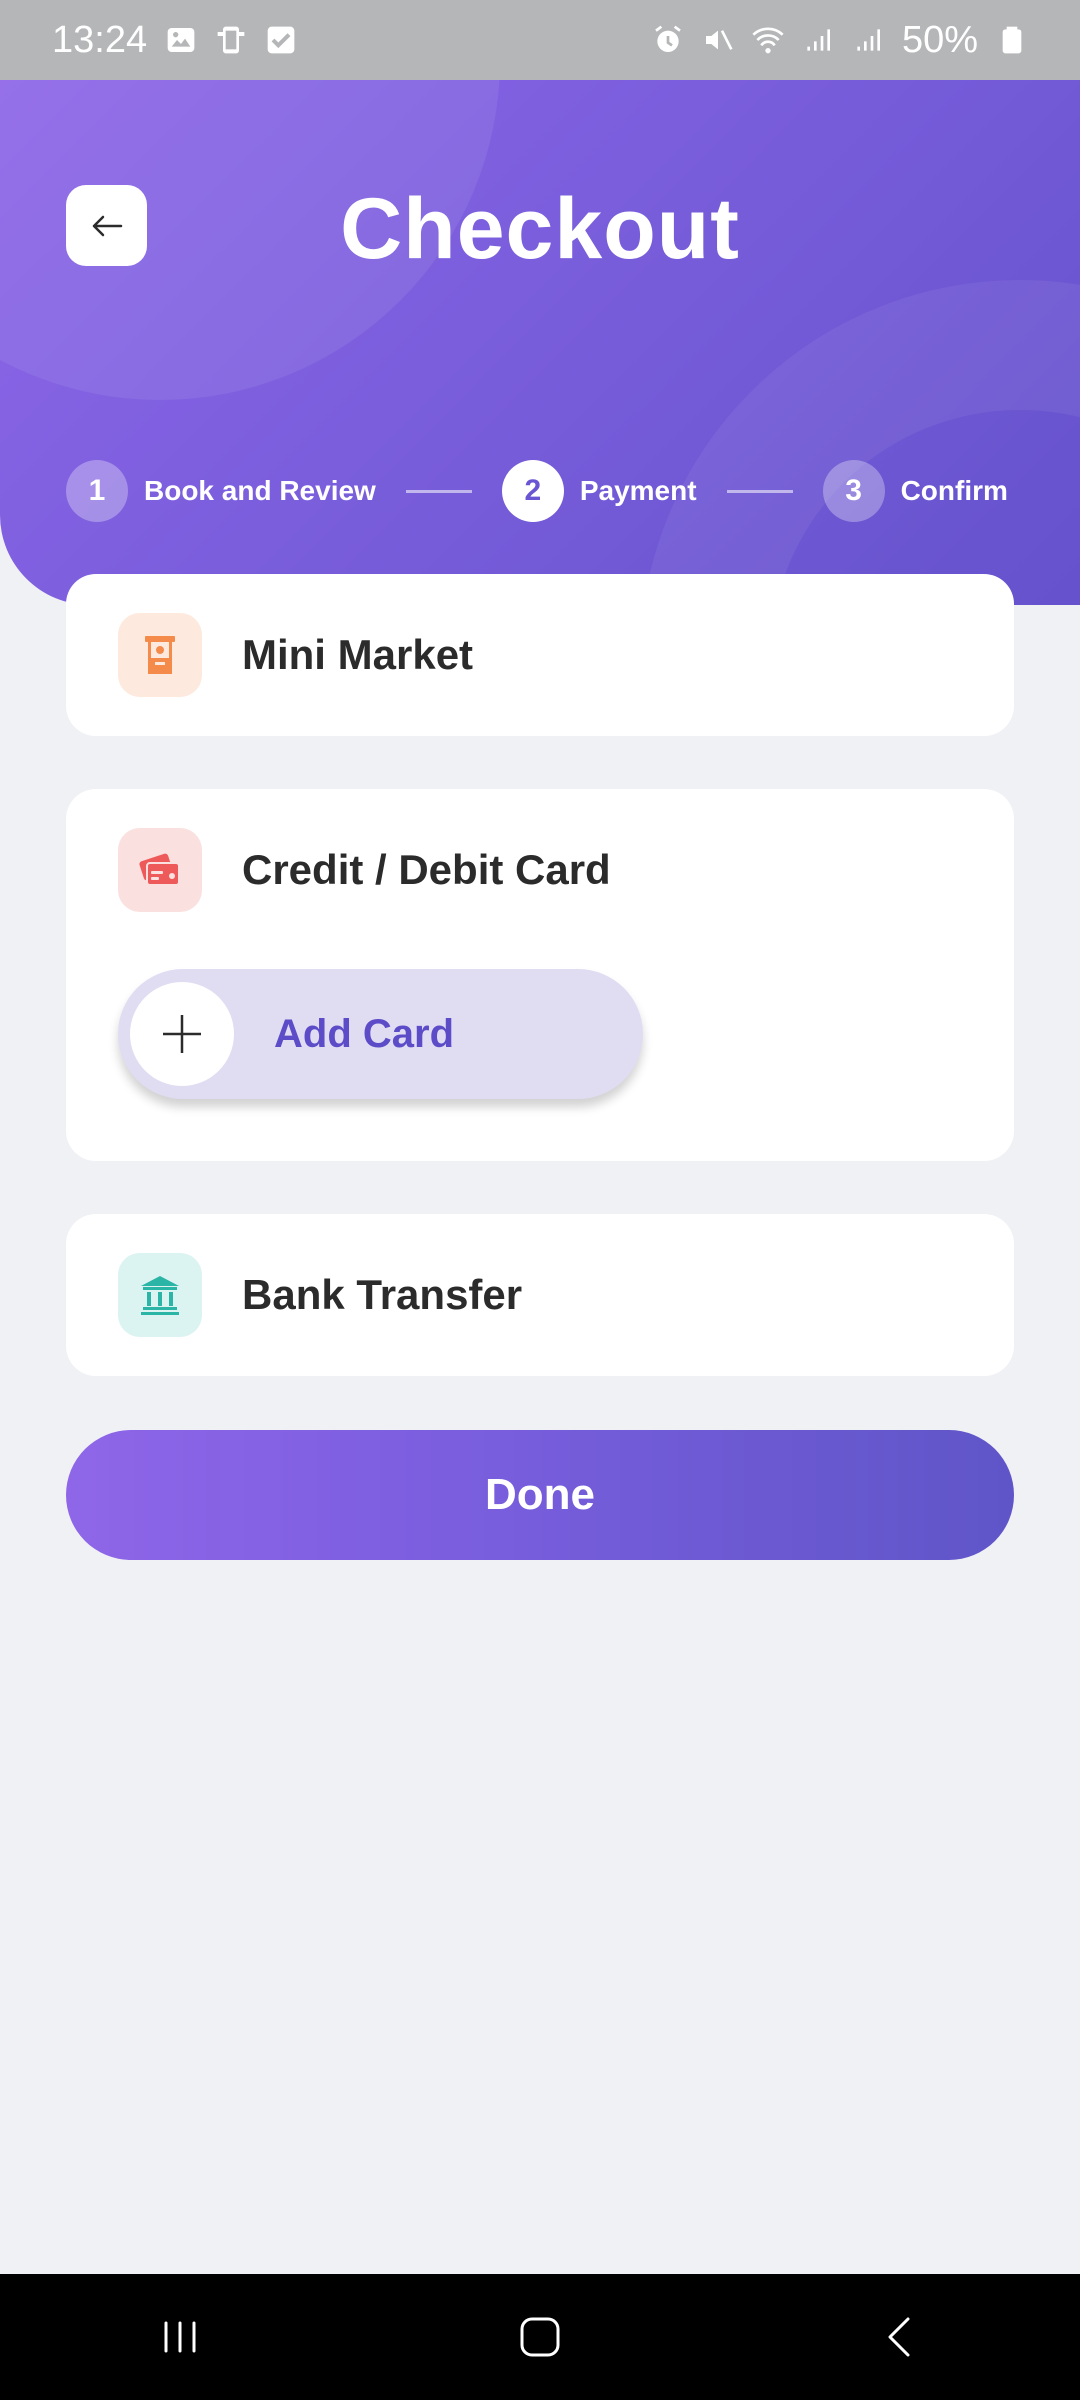 The width and height of the screenshot is (1080, 2400). I want to click on step-label: Payment, so click(638, 490).